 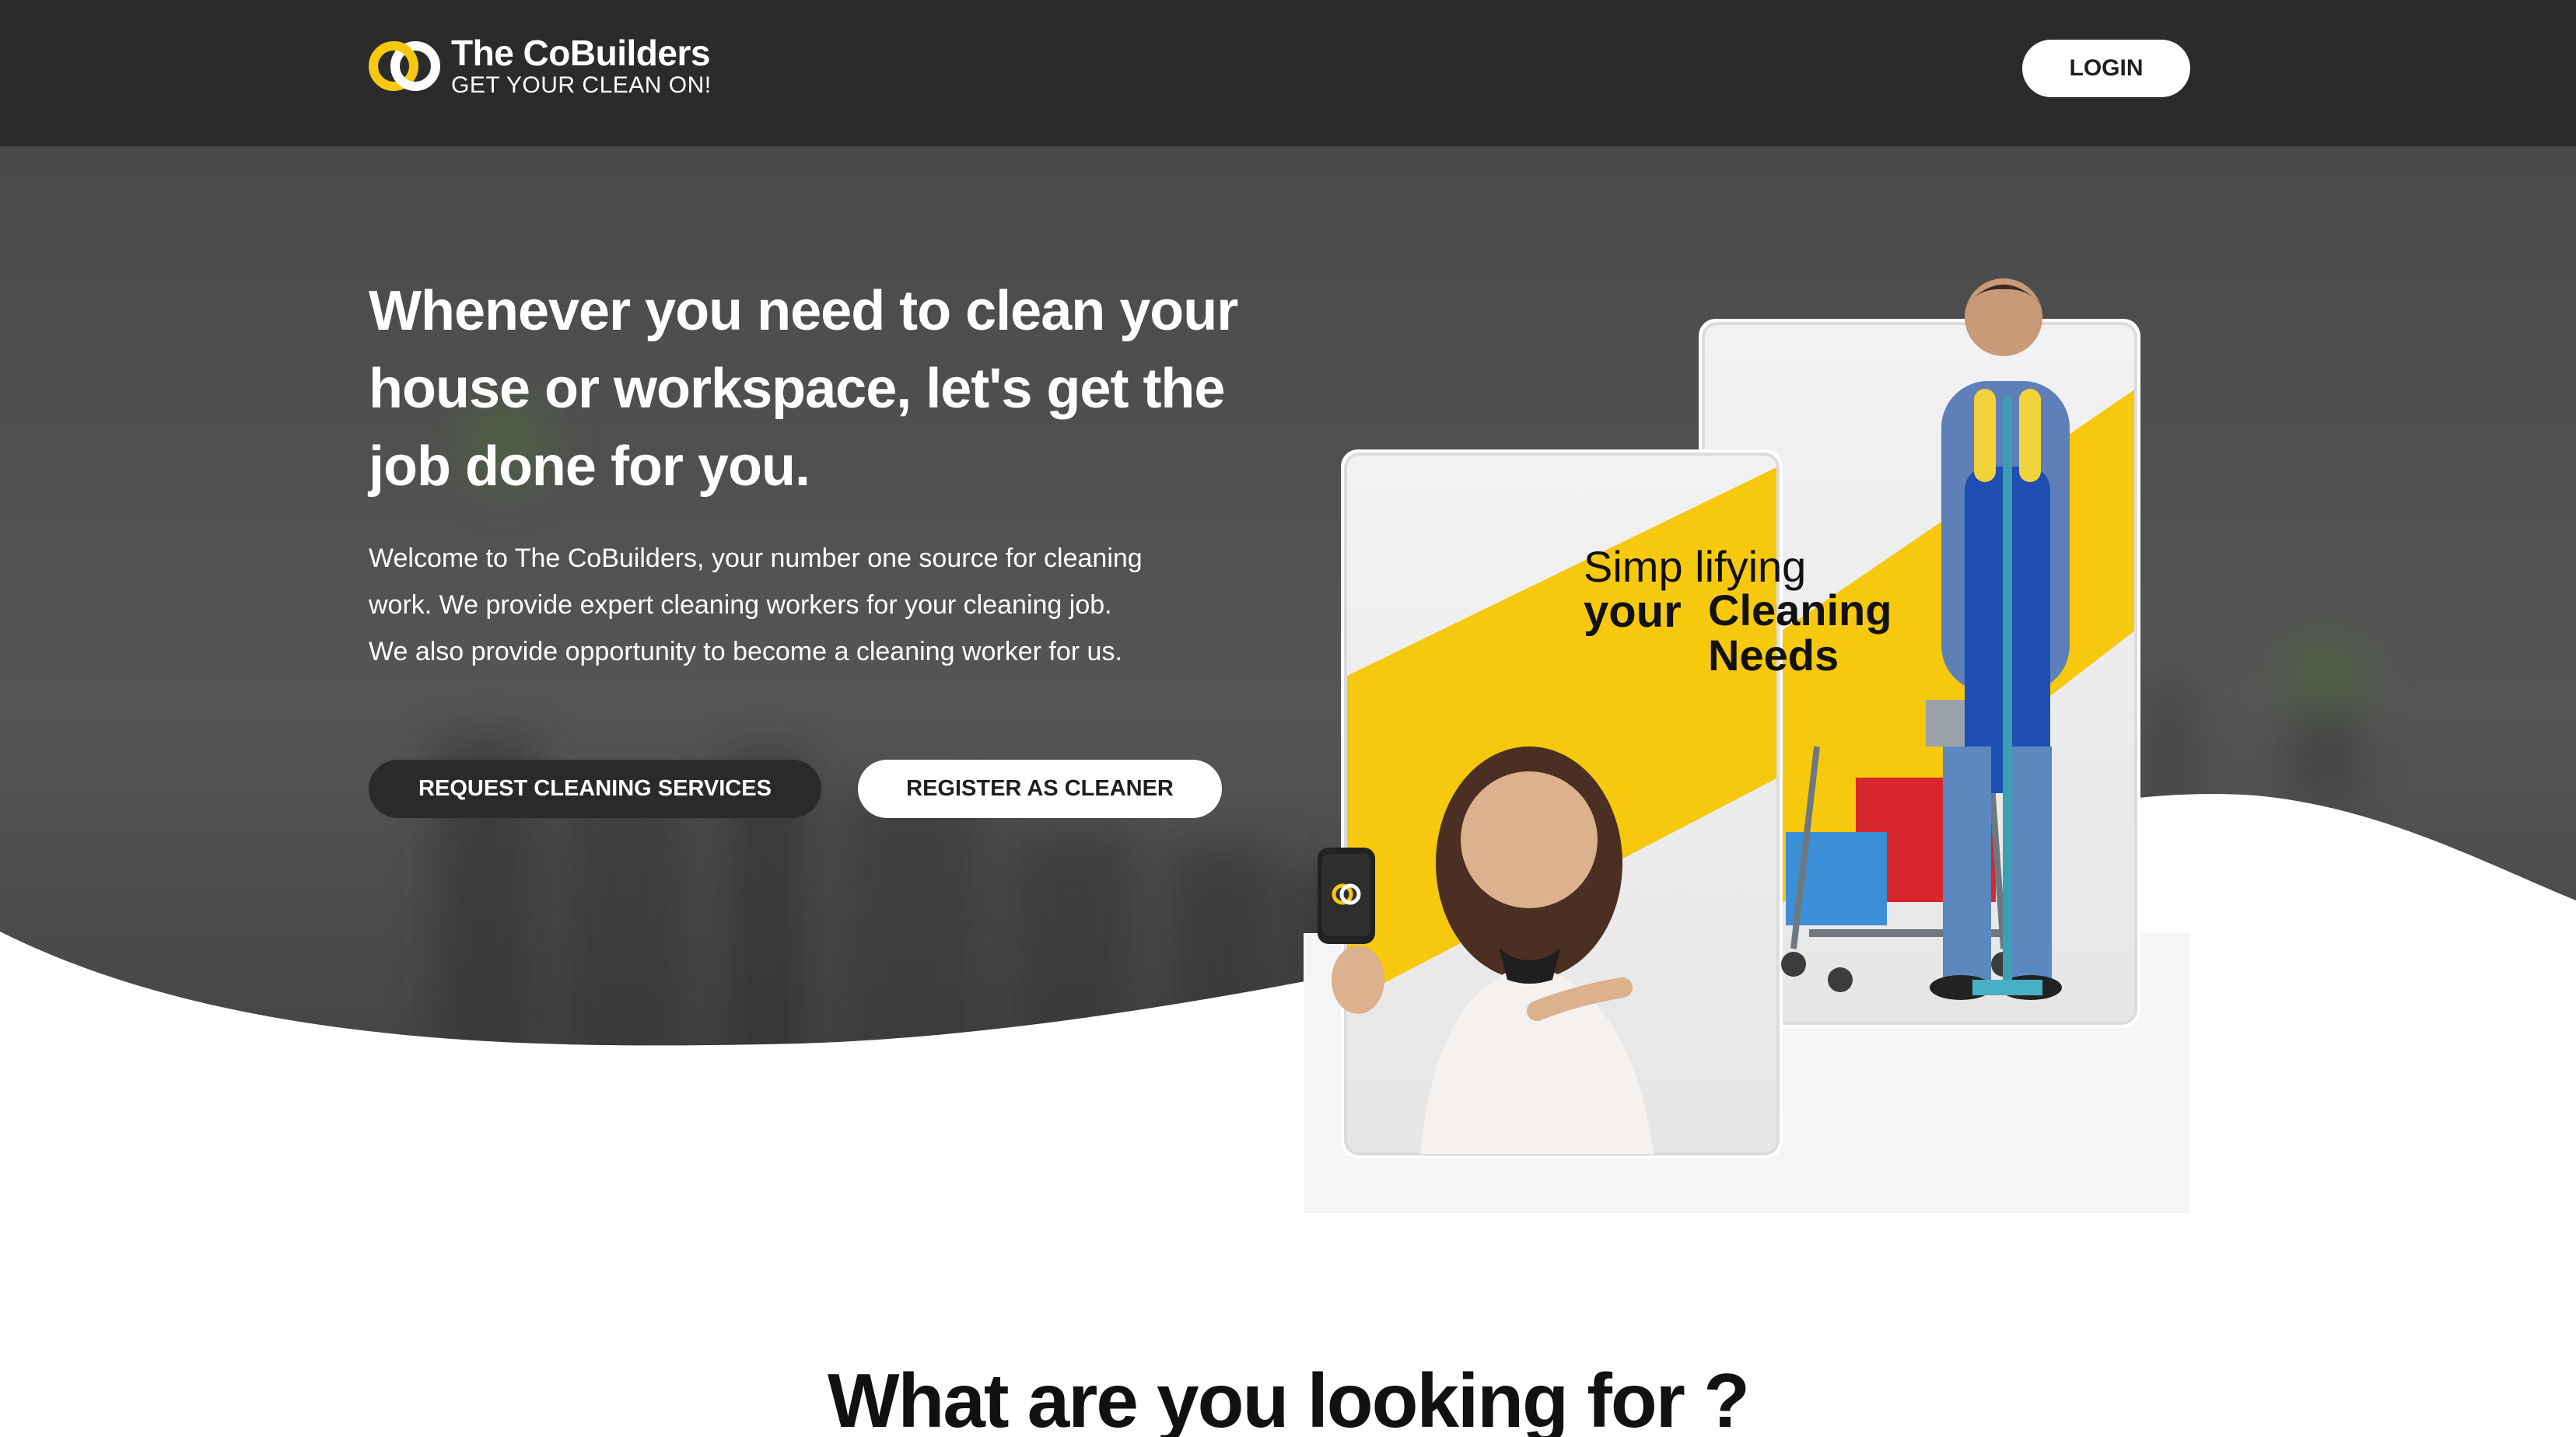 What do you see at coordinates (1696, 566) in the screenshot?
I see `promo-line-1: Simp lifying` at bounding box center [1696, 566].